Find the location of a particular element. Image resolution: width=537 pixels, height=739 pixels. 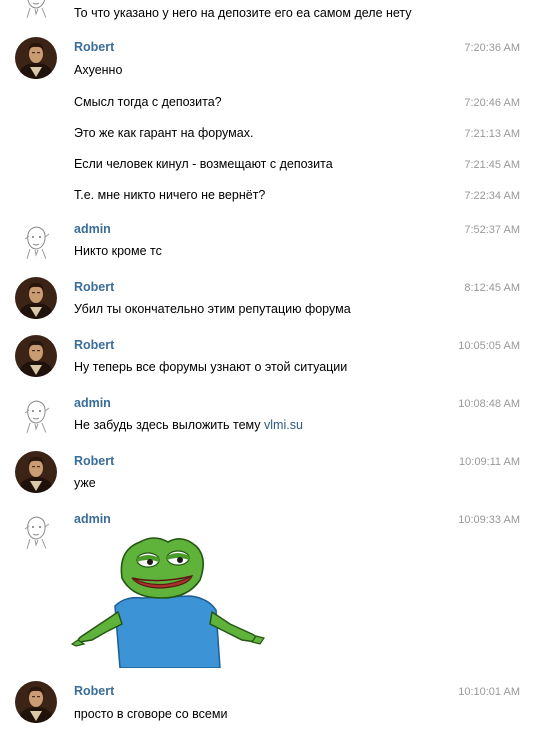

message-text: Не забудь здесь выложить тему vlmi.su is located at coordinates (188, 425).